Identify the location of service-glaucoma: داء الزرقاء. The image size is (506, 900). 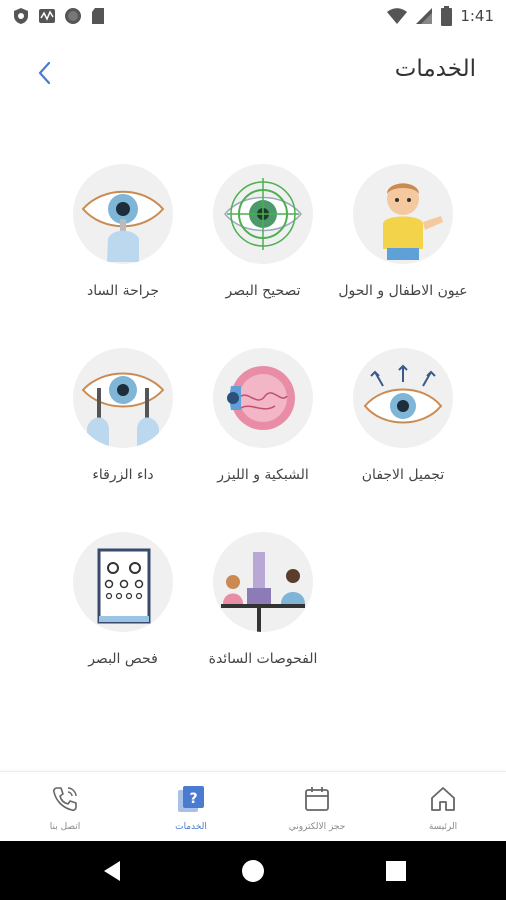
(123, 418).